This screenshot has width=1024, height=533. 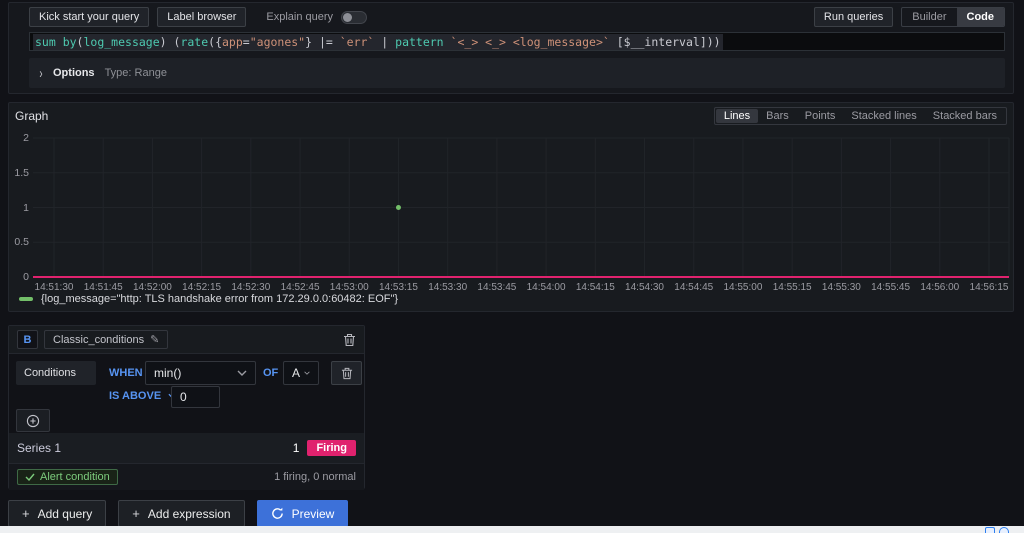 I want to click on series-name: Series 1, so click(x=39, y=448).